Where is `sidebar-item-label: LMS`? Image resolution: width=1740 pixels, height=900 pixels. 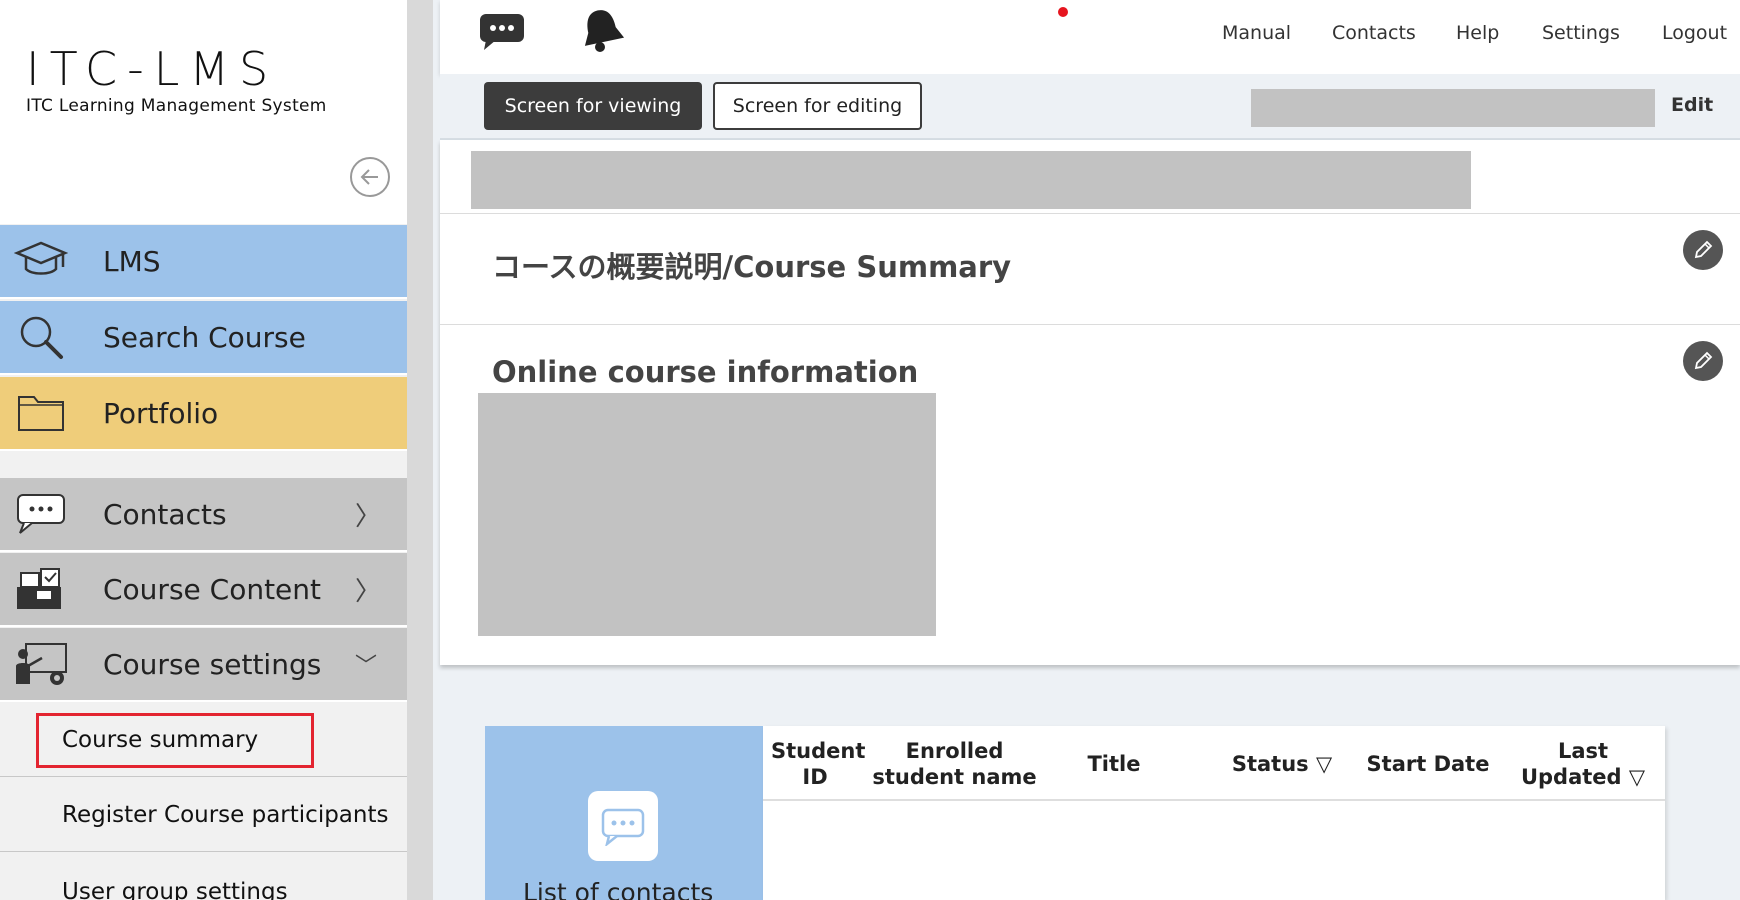
sidebar-item-label: LMS is located at coordinates (132, 261).